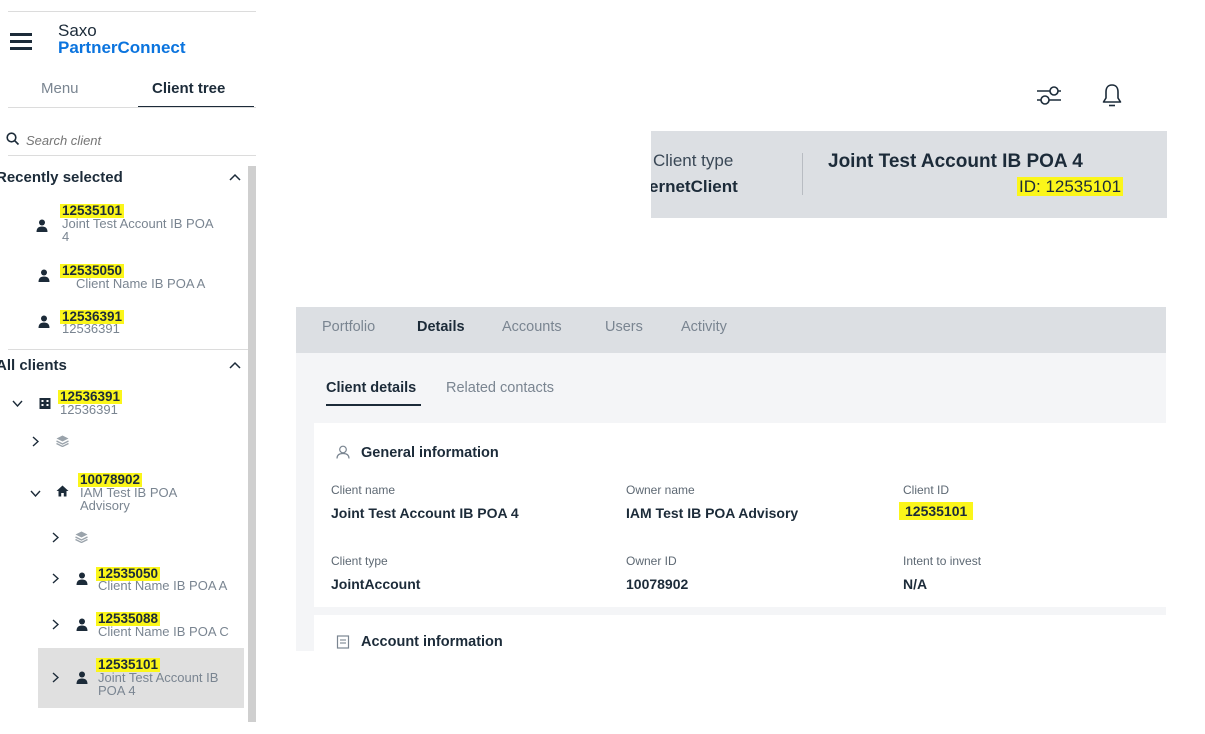  I want to click on field-label: Owner ID, so click(651, 561).